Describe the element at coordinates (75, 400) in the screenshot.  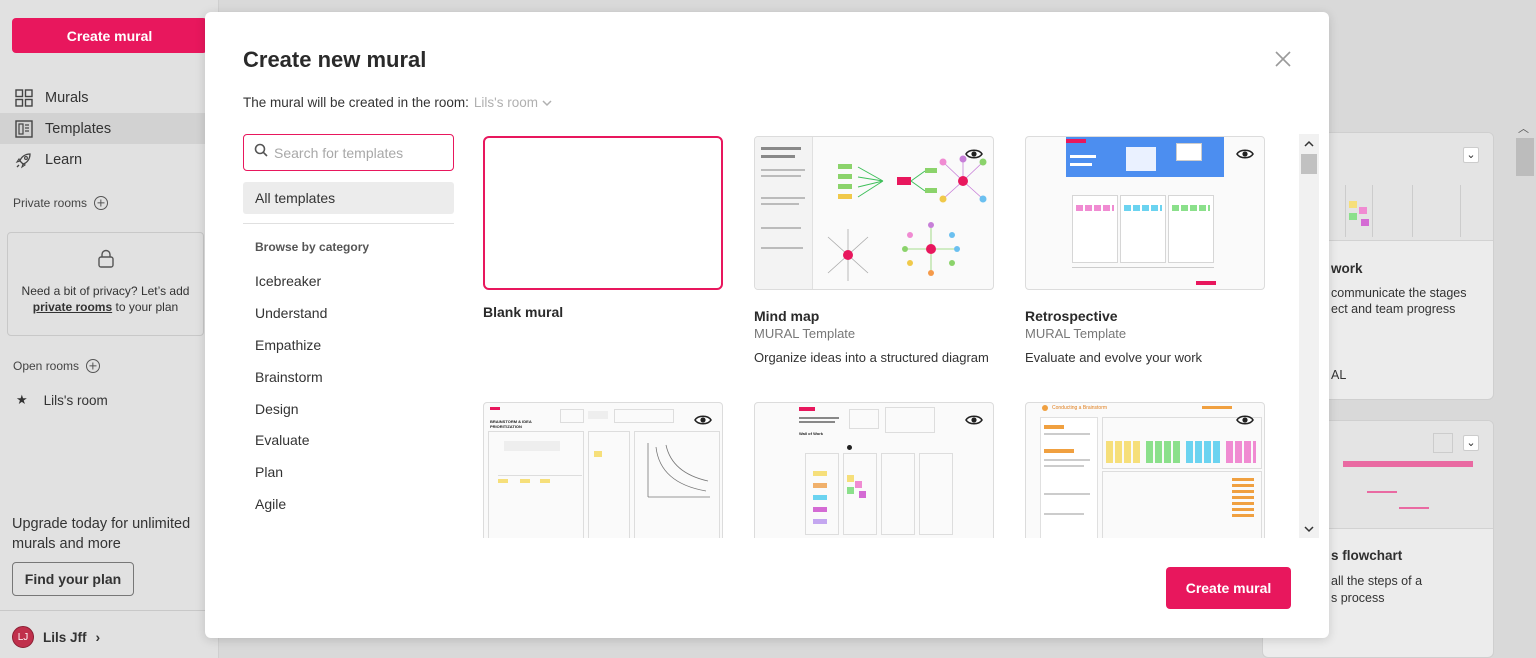
I see `room-label: Lils's room` at that location.